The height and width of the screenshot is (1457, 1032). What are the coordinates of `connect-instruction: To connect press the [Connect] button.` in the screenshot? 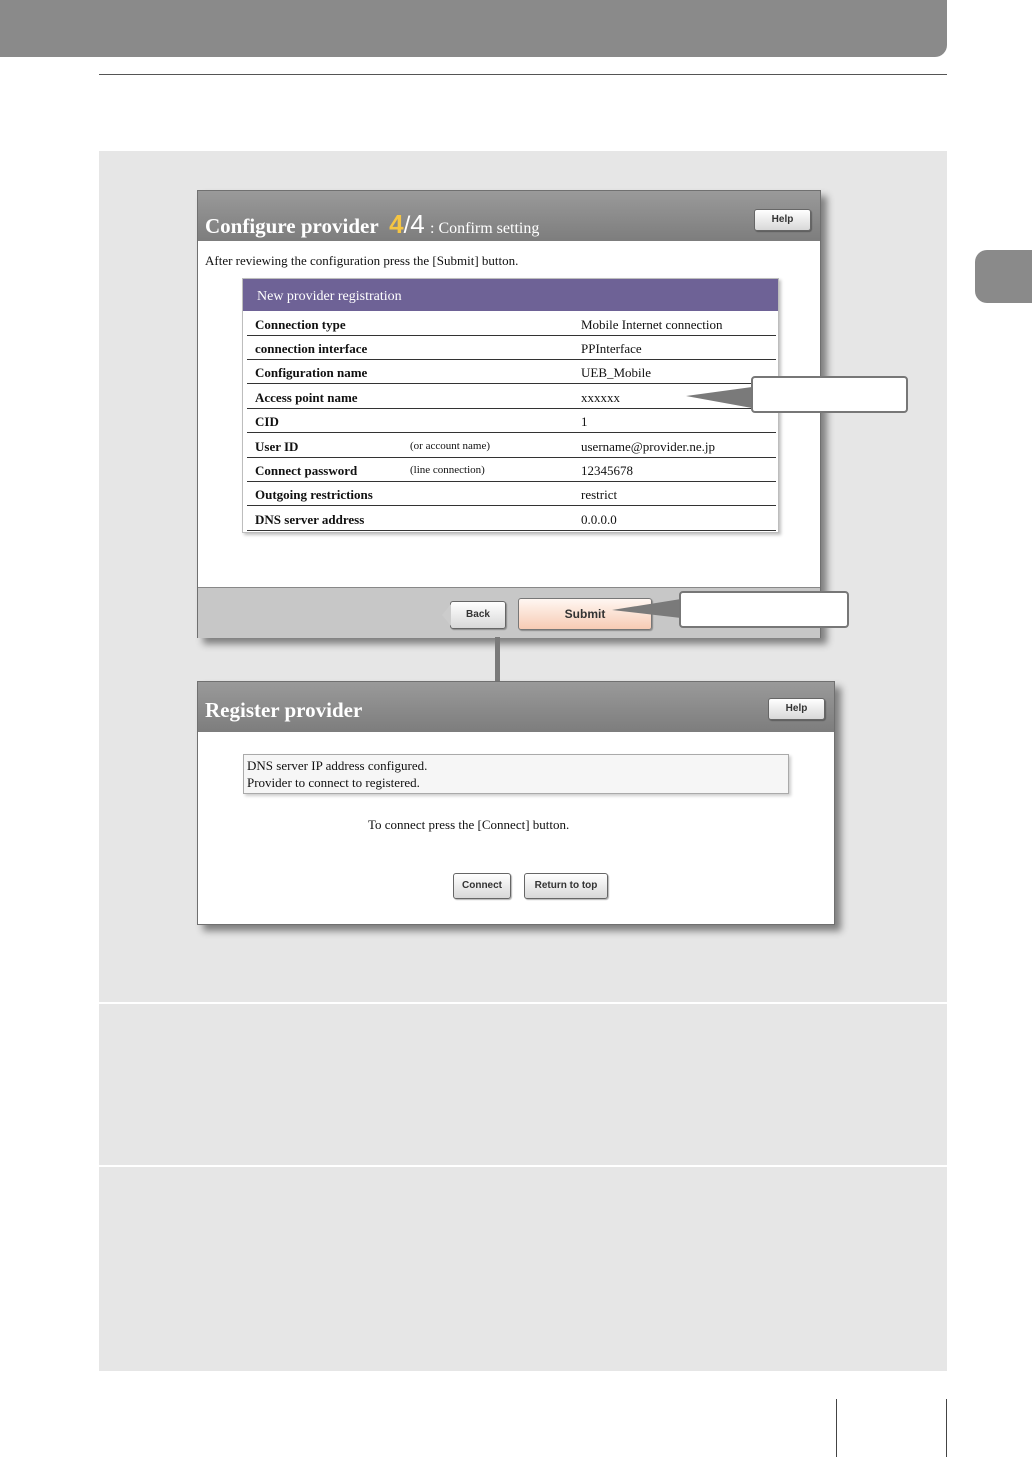 It's located at (469, 824).